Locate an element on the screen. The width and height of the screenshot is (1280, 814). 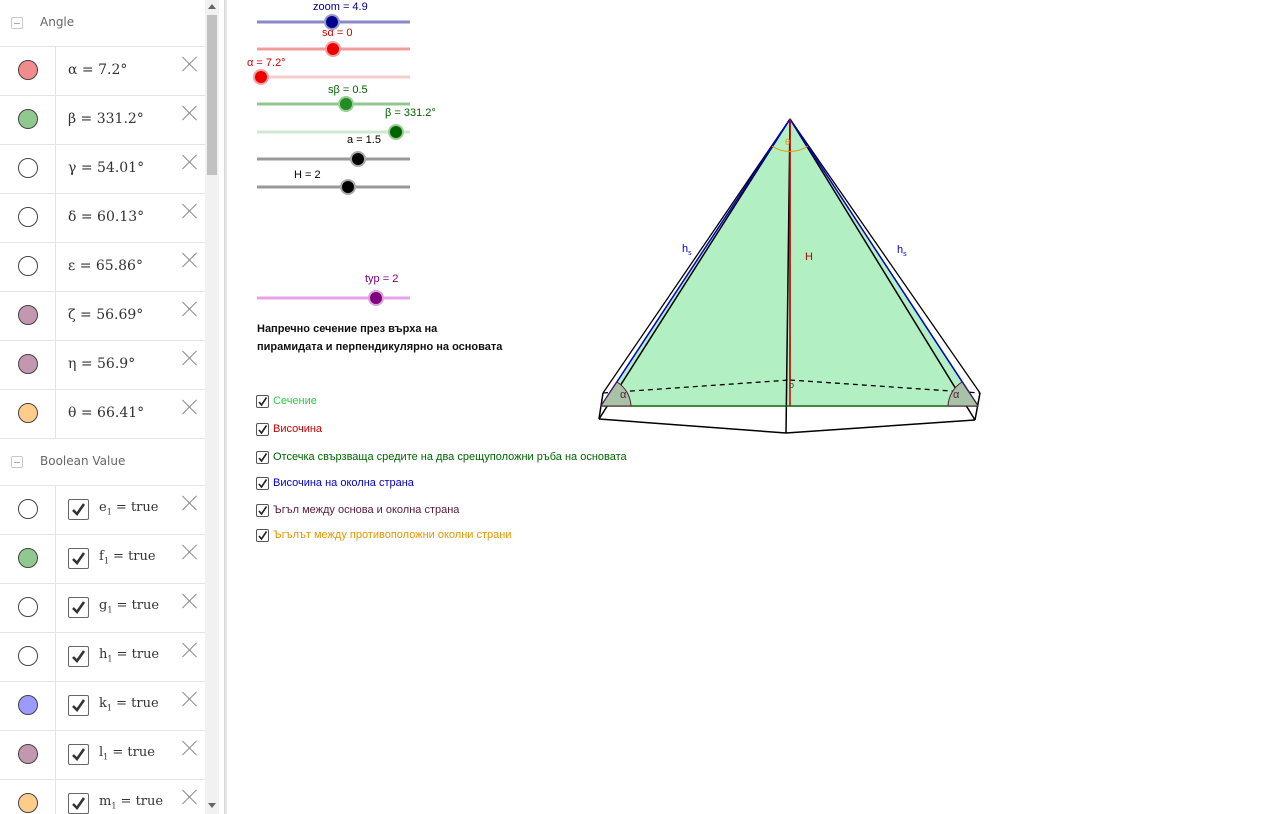
algebra-row-angle: η = 56.9° is located at coordinates (102, 365).